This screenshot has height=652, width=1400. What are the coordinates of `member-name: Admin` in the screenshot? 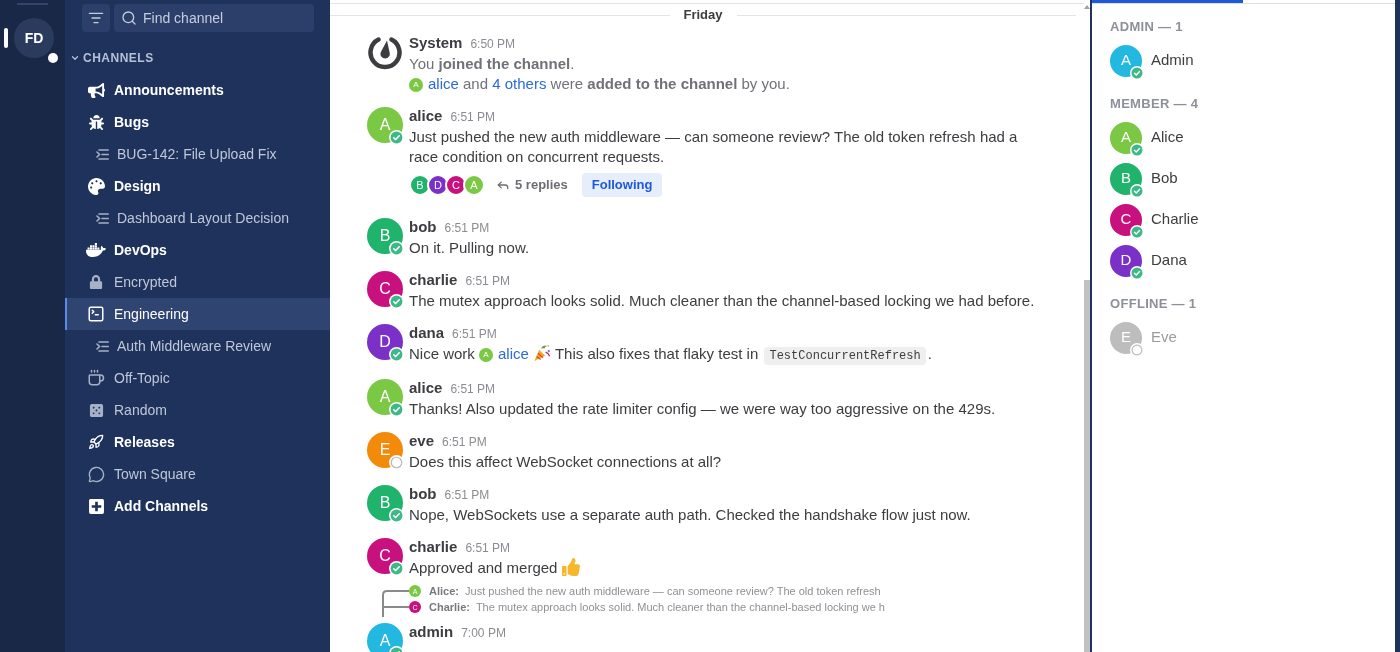 It's located at (1172, 60).